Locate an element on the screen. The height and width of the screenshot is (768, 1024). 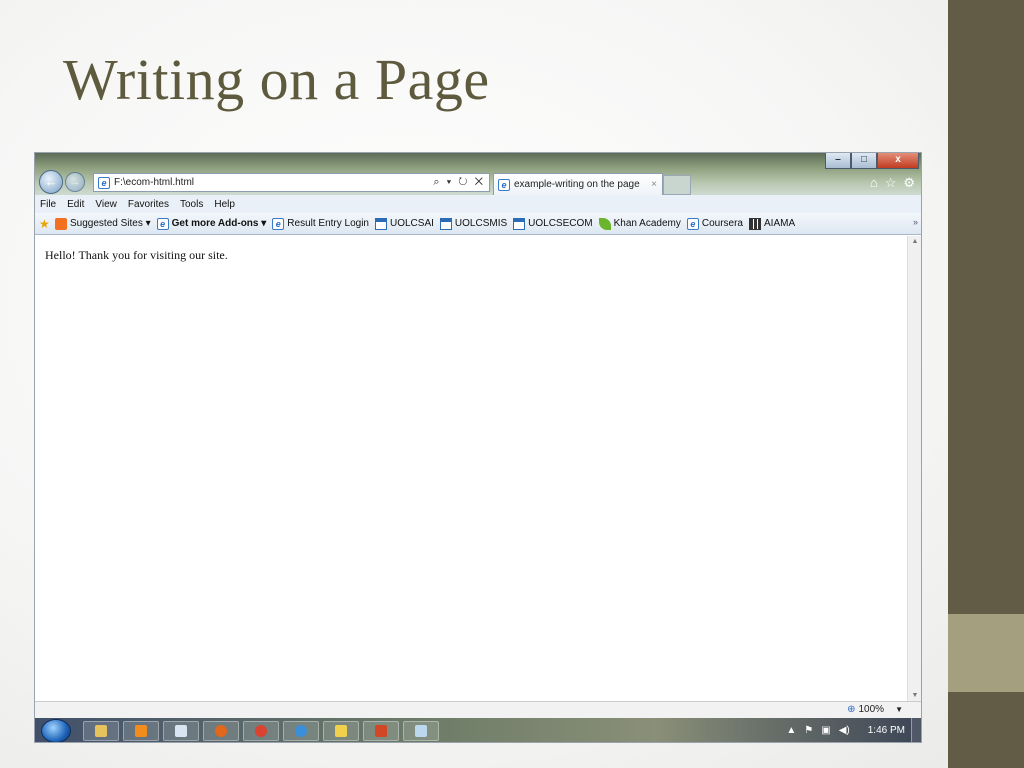
status-bar: ⊕ 100% ▼ is located at coordinates (478, 709).